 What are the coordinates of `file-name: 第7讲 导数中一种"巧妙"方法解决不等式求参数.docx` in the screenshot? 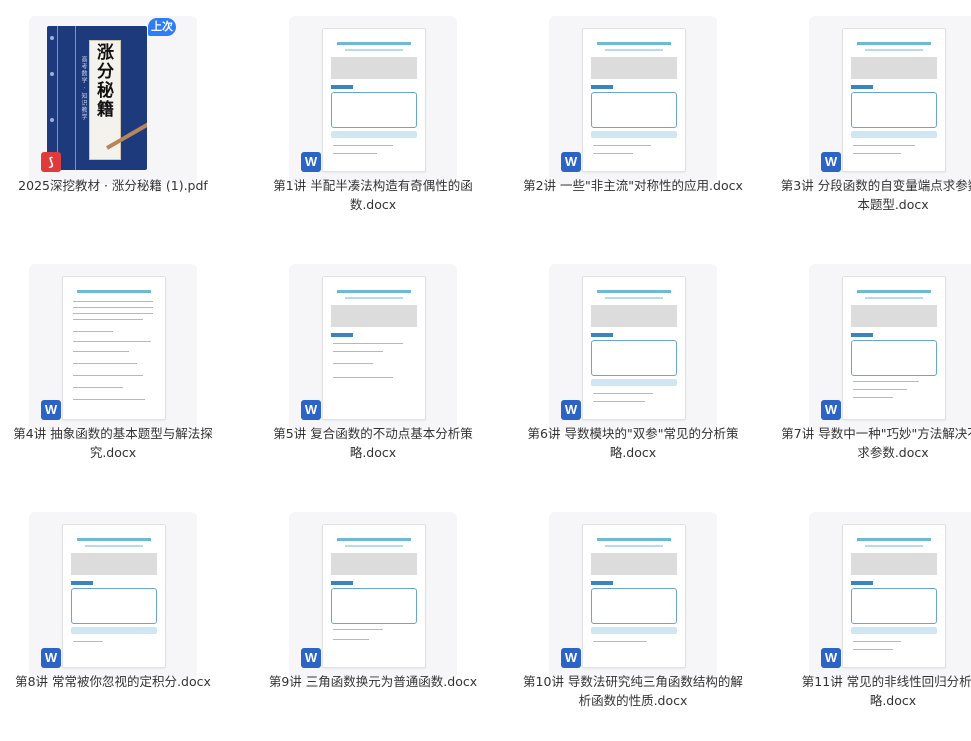 It's located at (875, 443).